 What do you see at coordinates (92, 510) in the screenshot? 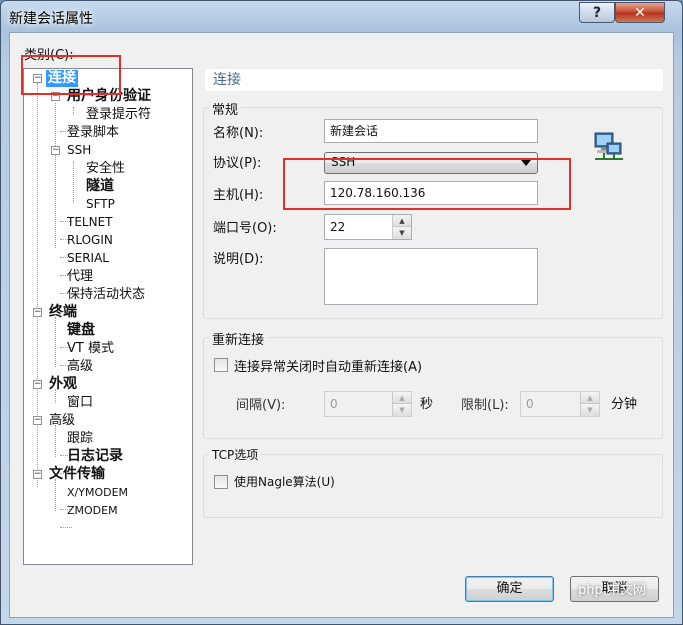
I see `tree-item-zmodem: ZMODEM` at bounding box center [92, 510].